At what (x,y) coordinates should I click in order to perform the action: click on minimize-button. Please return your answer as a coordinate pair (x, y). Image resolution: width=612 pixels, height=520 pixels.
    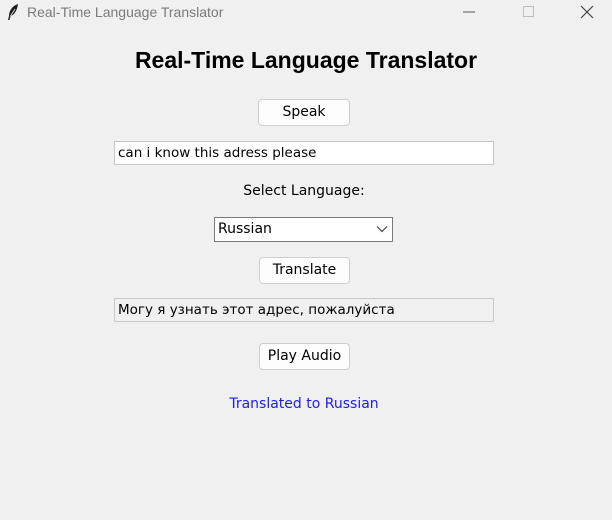
    Looking at the image, I should click on (469, 12).